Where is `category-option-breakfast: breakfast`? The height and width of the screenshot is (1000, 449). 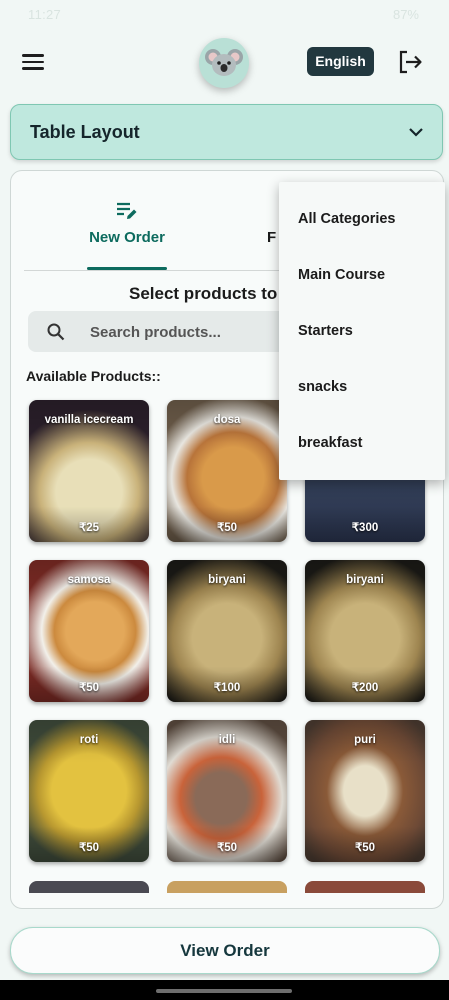 category-option-breakfast: breakfast is located at coordinates (330, 443).